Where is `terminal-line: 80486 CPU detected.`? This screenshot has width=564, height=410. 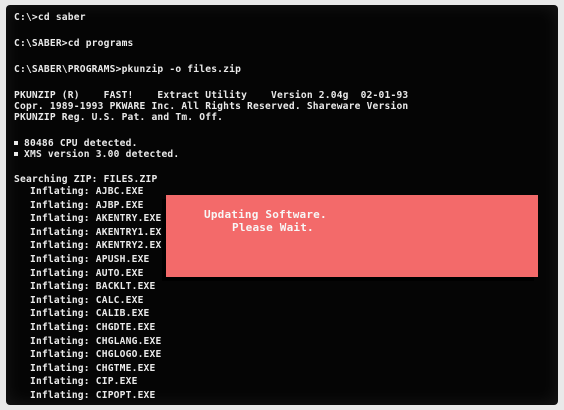
terminal-line: 80486 CPU detected. is located at coordinates (76, 143).